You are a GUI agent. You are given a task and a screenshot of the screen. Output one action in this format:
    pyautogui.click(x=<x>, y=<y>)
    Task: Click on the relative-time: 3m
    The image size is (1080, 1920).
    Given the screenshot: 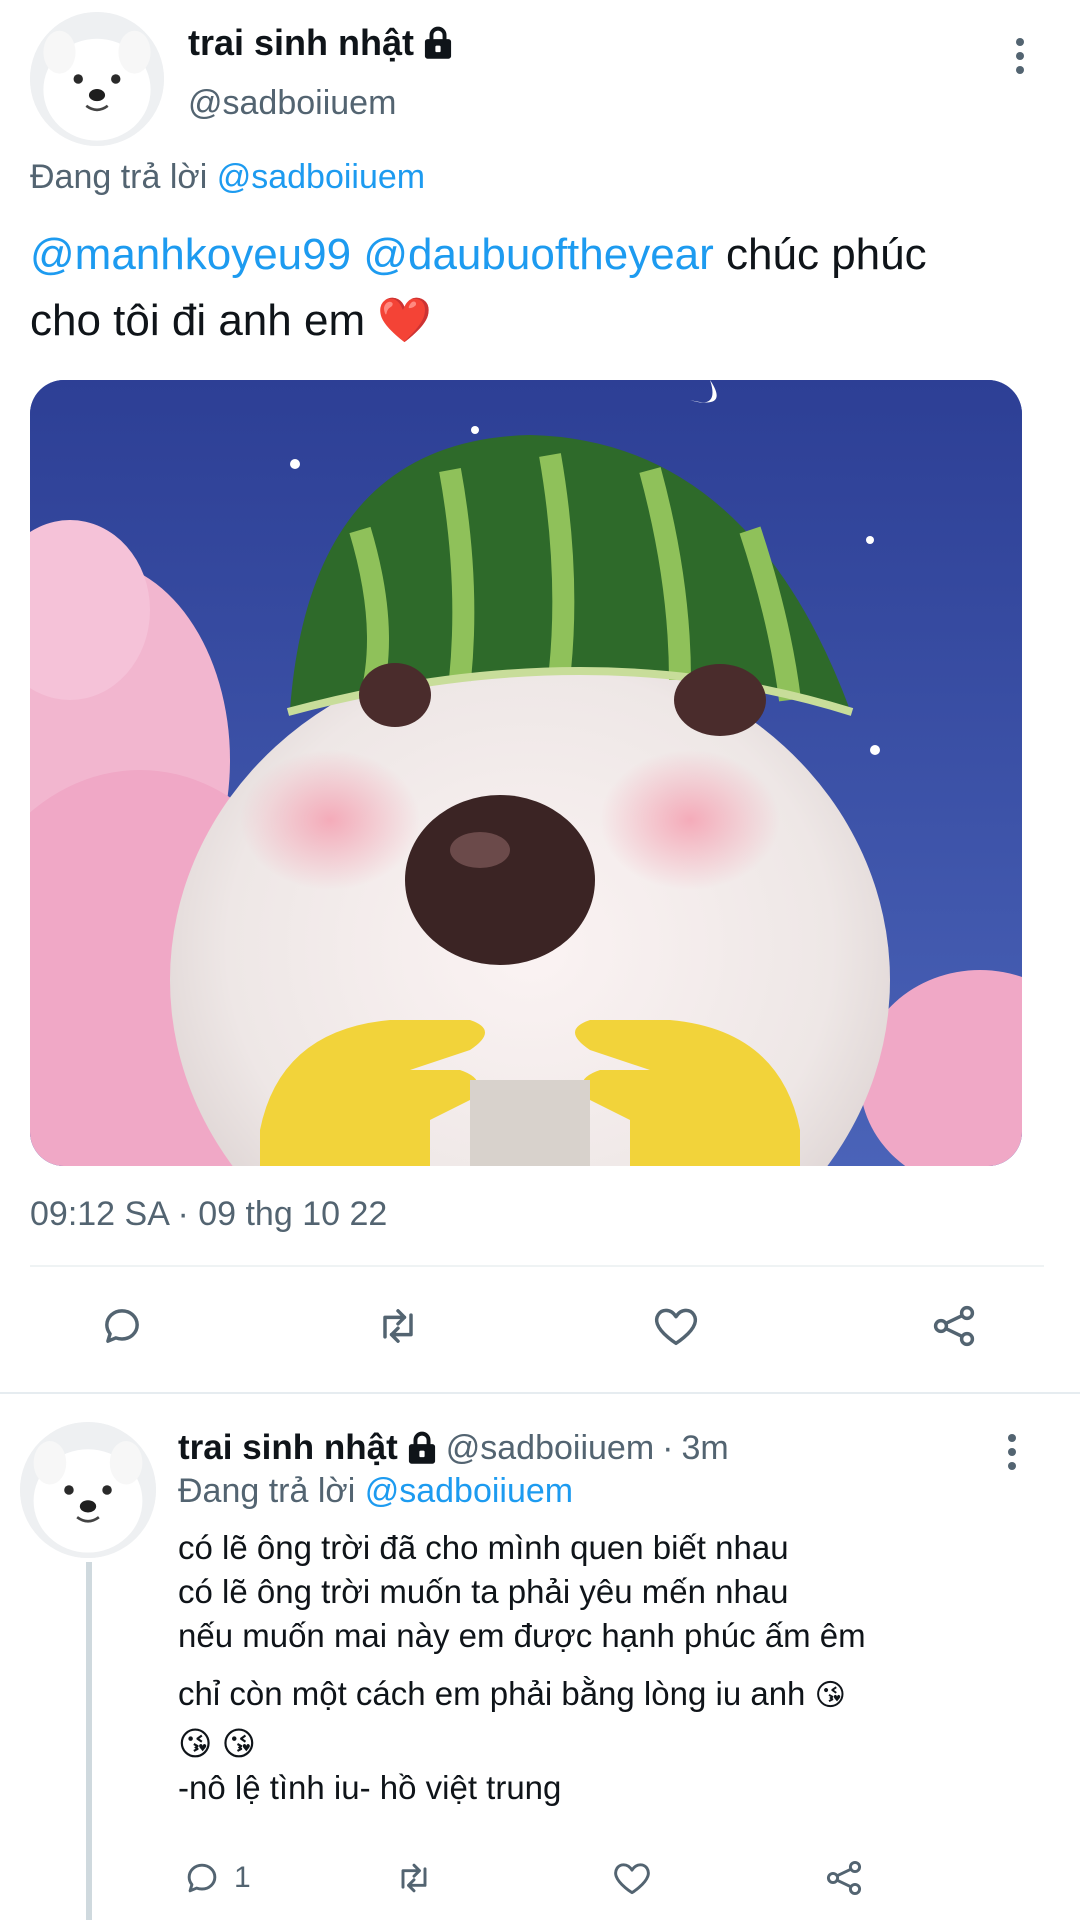 What is the action you would take?
    pyautogui.click(x=704, y=1448)
    